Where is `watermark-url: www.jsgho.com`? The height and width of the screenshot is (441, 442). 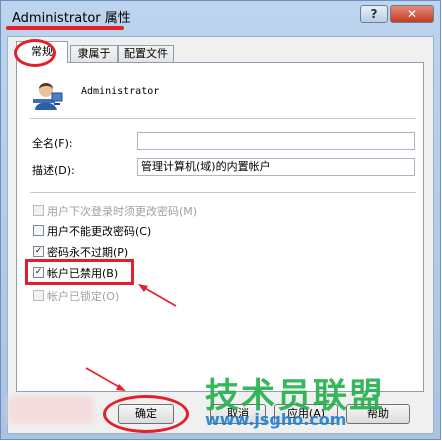 watermark-url: www.jsgho.com is located at coordinates (276, 419).